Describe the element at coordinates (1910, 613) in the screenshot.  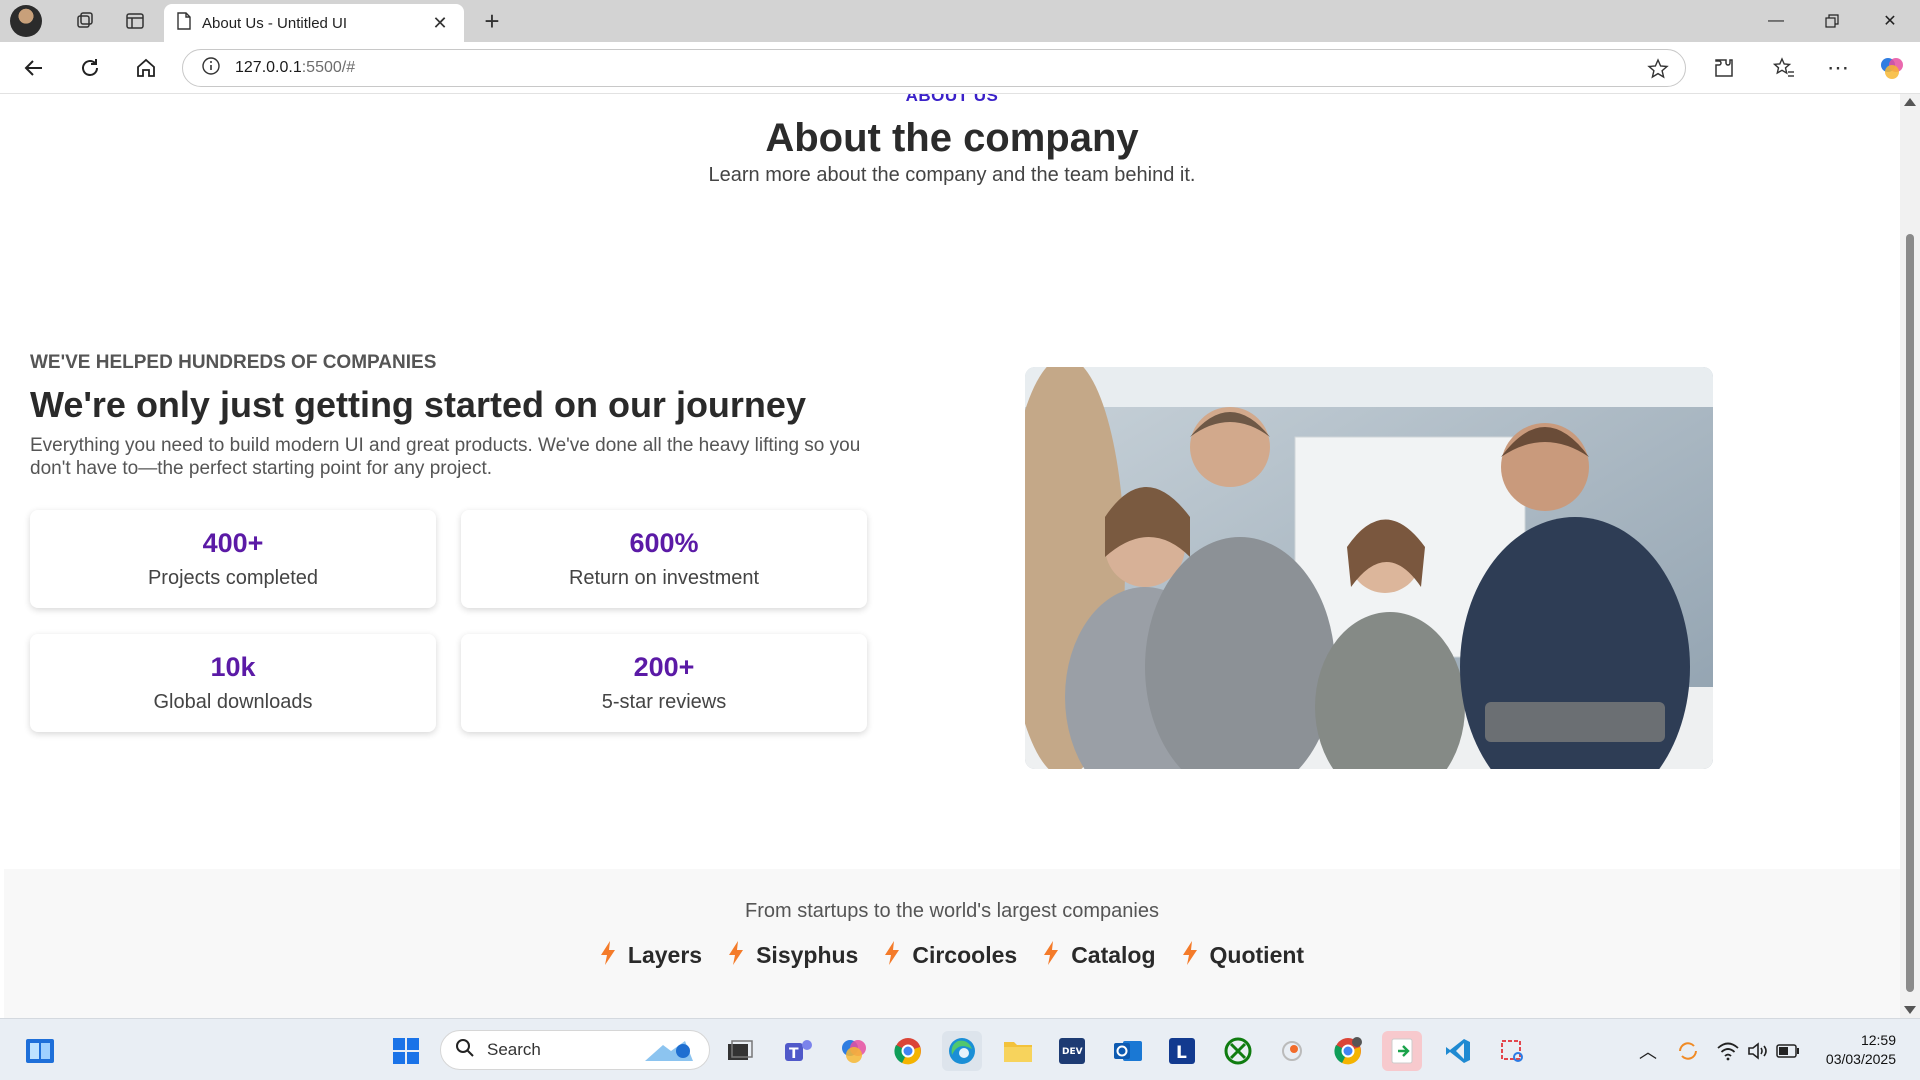
I see `scroll-thumb` at that location.